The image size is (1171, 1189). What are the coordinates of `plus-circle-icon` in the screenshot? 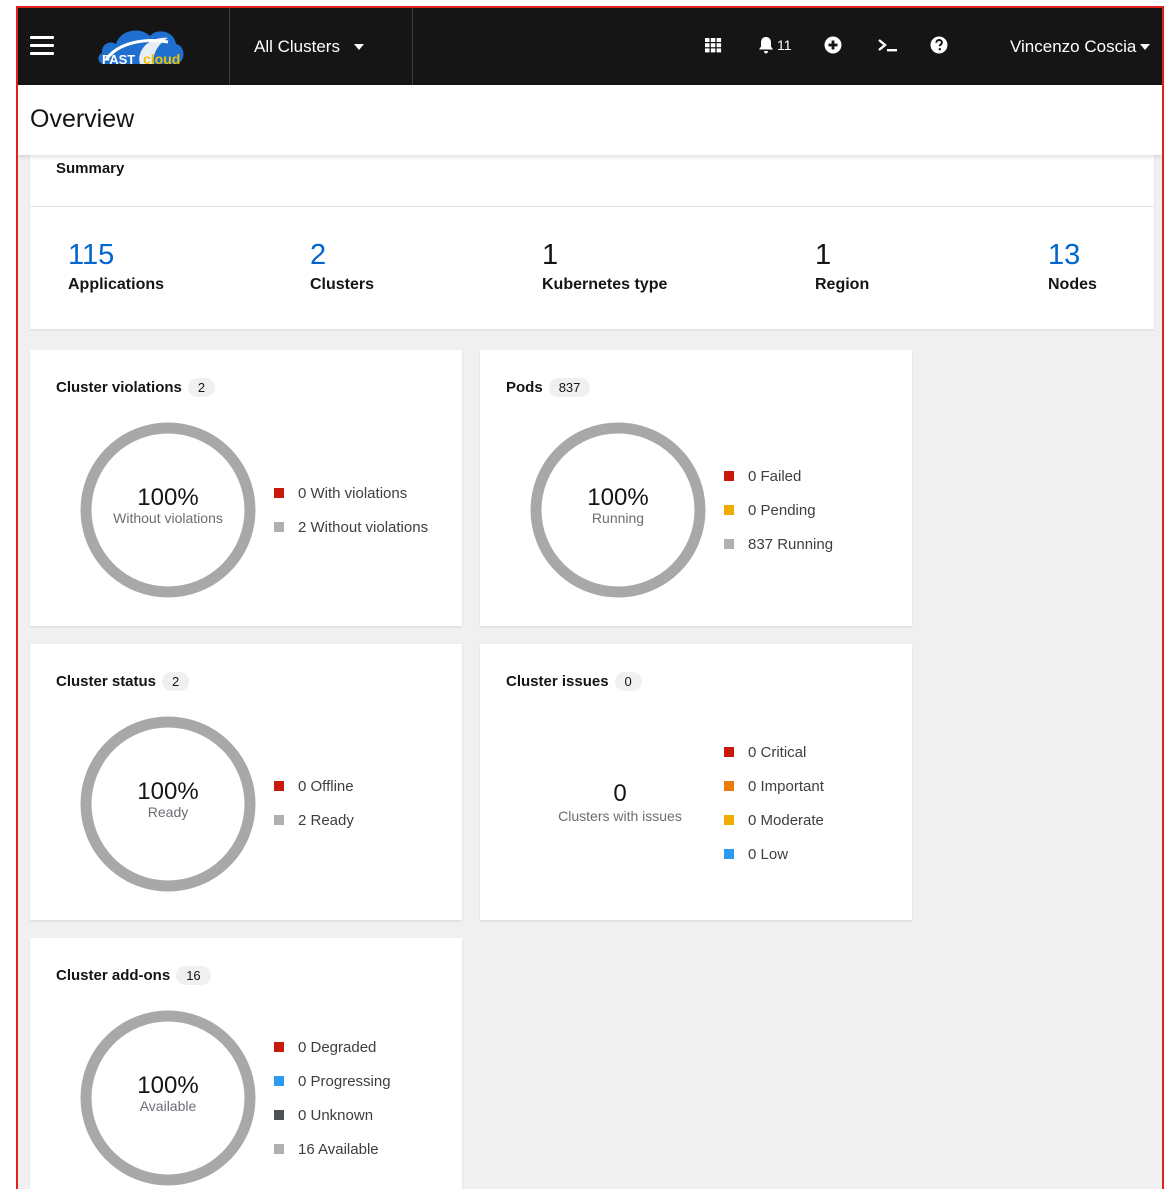 It's located at (833, 45).